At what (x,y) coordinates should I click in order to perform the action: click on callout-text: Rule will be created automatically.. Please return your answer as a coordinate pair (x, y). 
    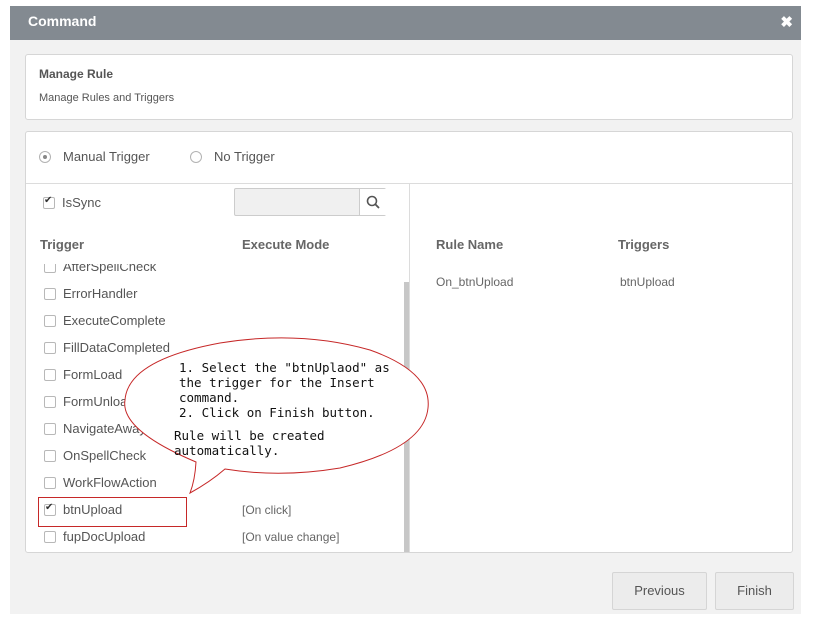
    Looking at the image, I should click on (249, 443).